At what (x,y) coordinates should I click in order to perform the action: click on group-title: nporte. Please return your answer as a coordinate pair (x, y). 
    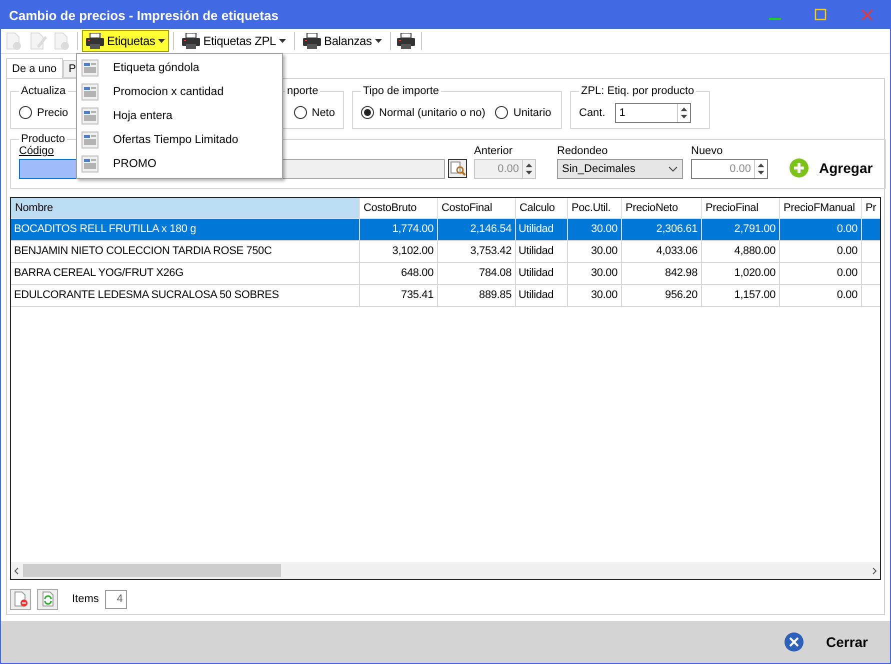
    Looking at the image, I should click on (303, 91).